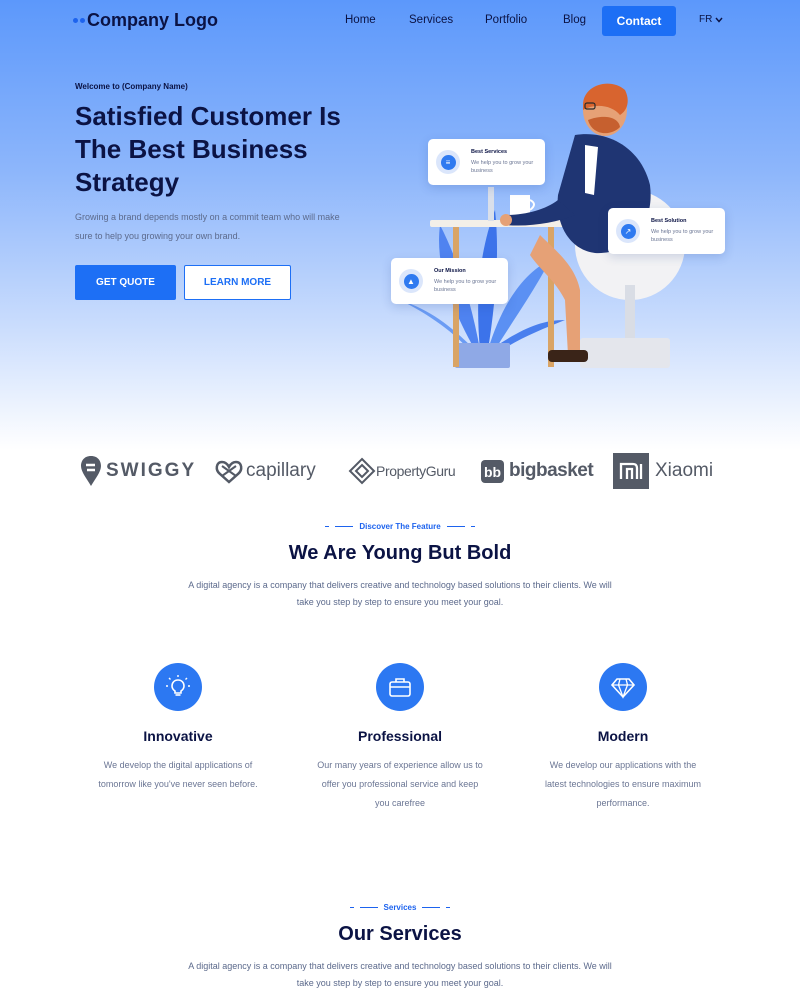 The width and height of the screenshot is (800, 1000). What do you see at coordinates (400, 553) in the screenshot?
I see `features-title: We Are Young But Bold` at bounding box center [400, 553].